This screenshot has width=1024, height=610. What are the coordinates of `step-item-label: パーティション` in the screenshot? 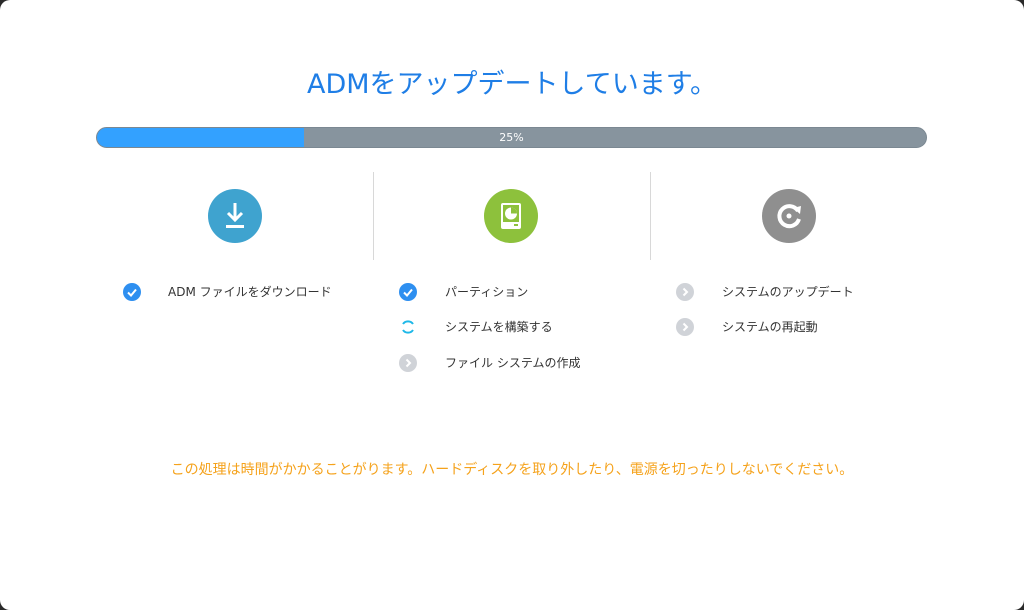 It's located at (487, 292).